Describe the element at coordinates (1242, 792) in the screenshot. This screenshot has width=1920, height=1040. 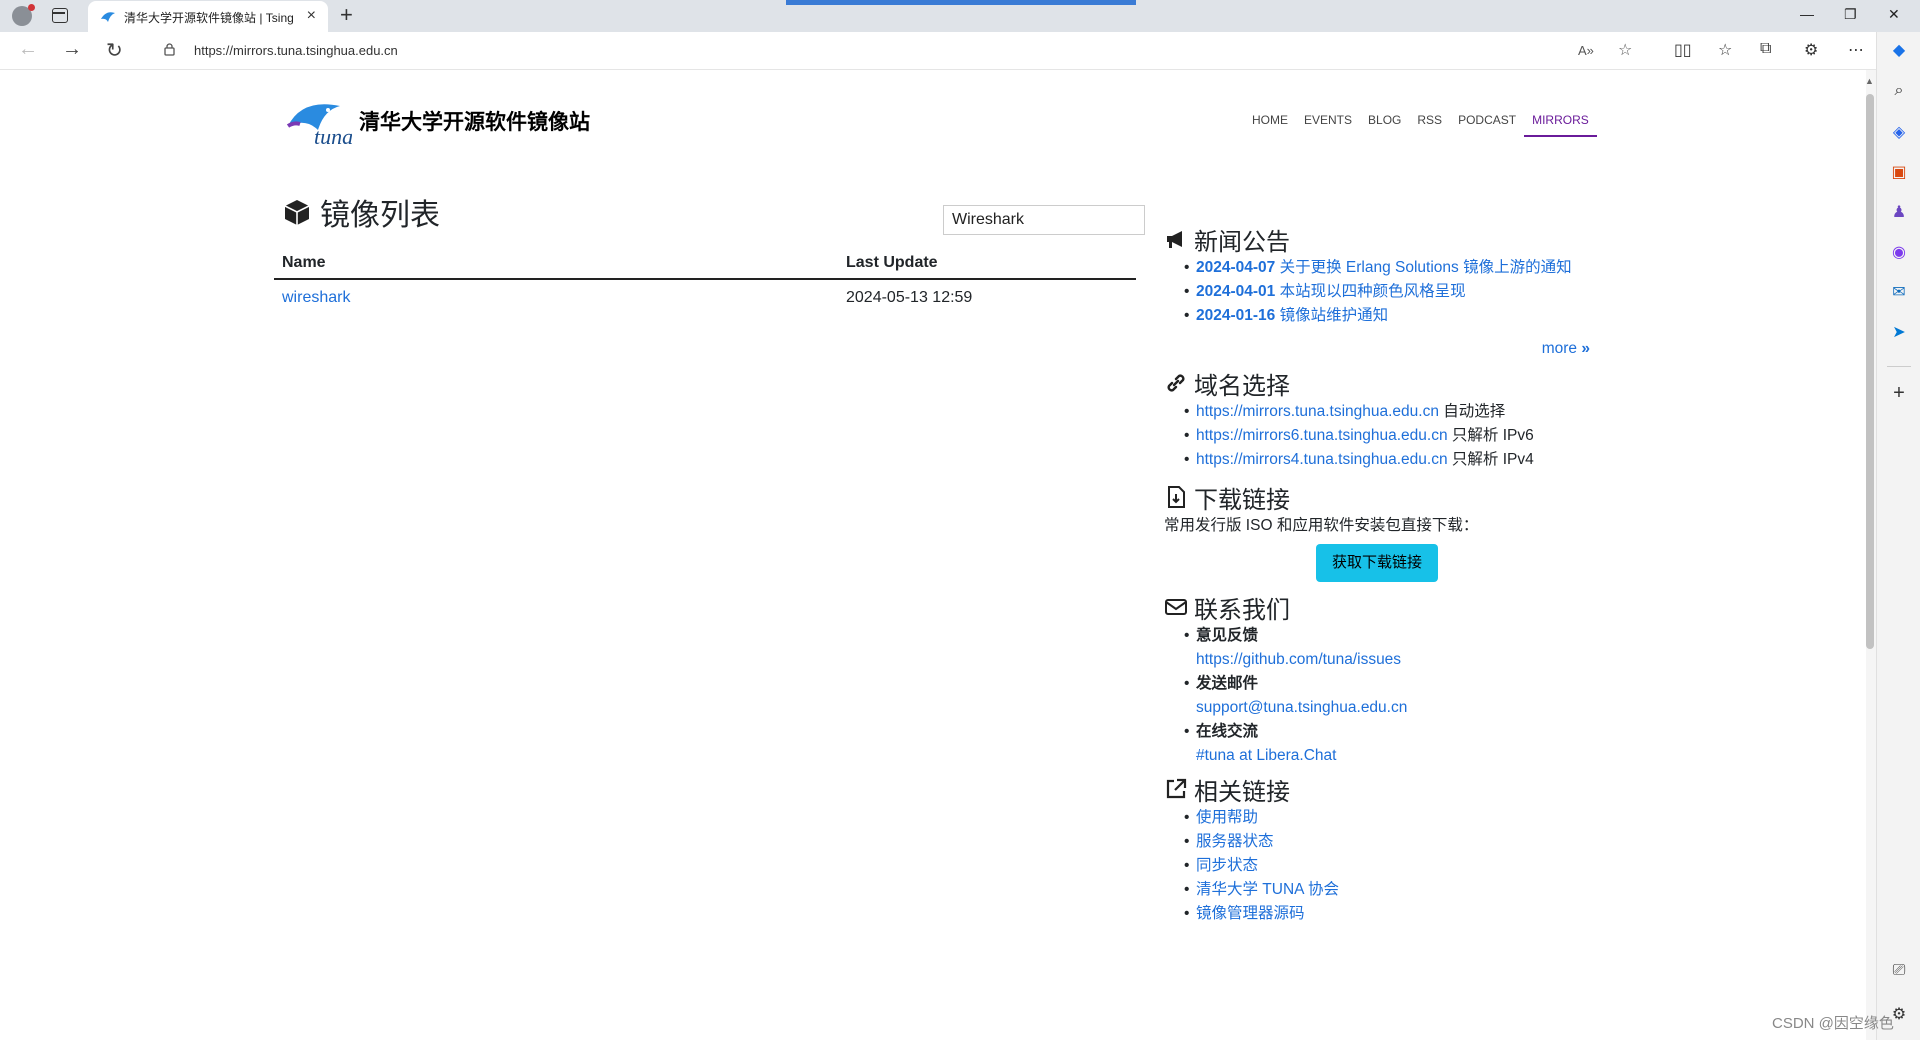
I see `related-title: 相关链接` at that location.